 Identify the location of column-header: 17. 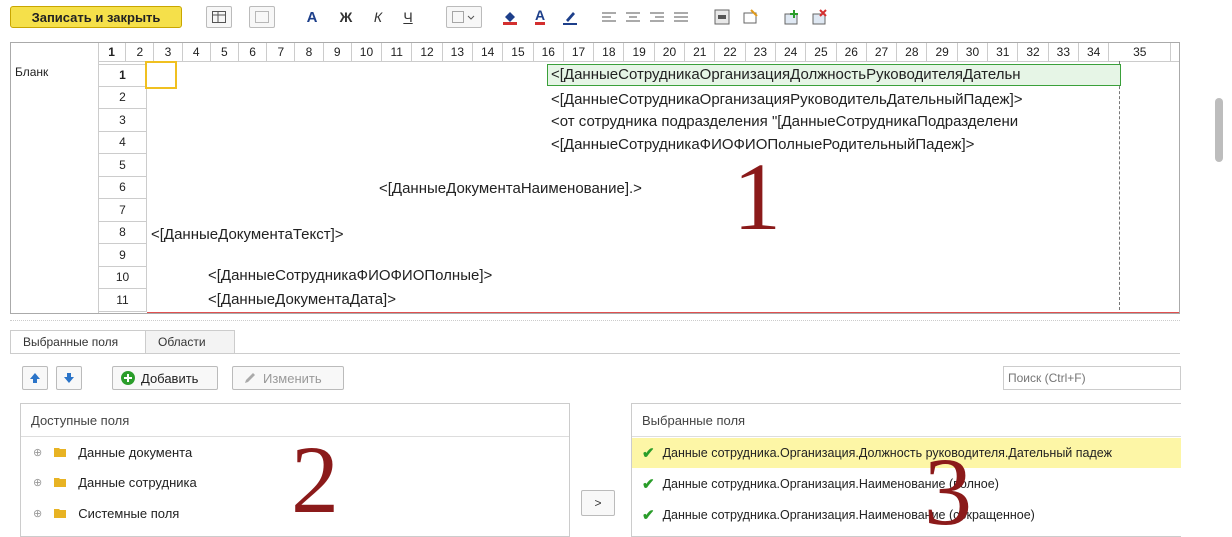
(579, 52).